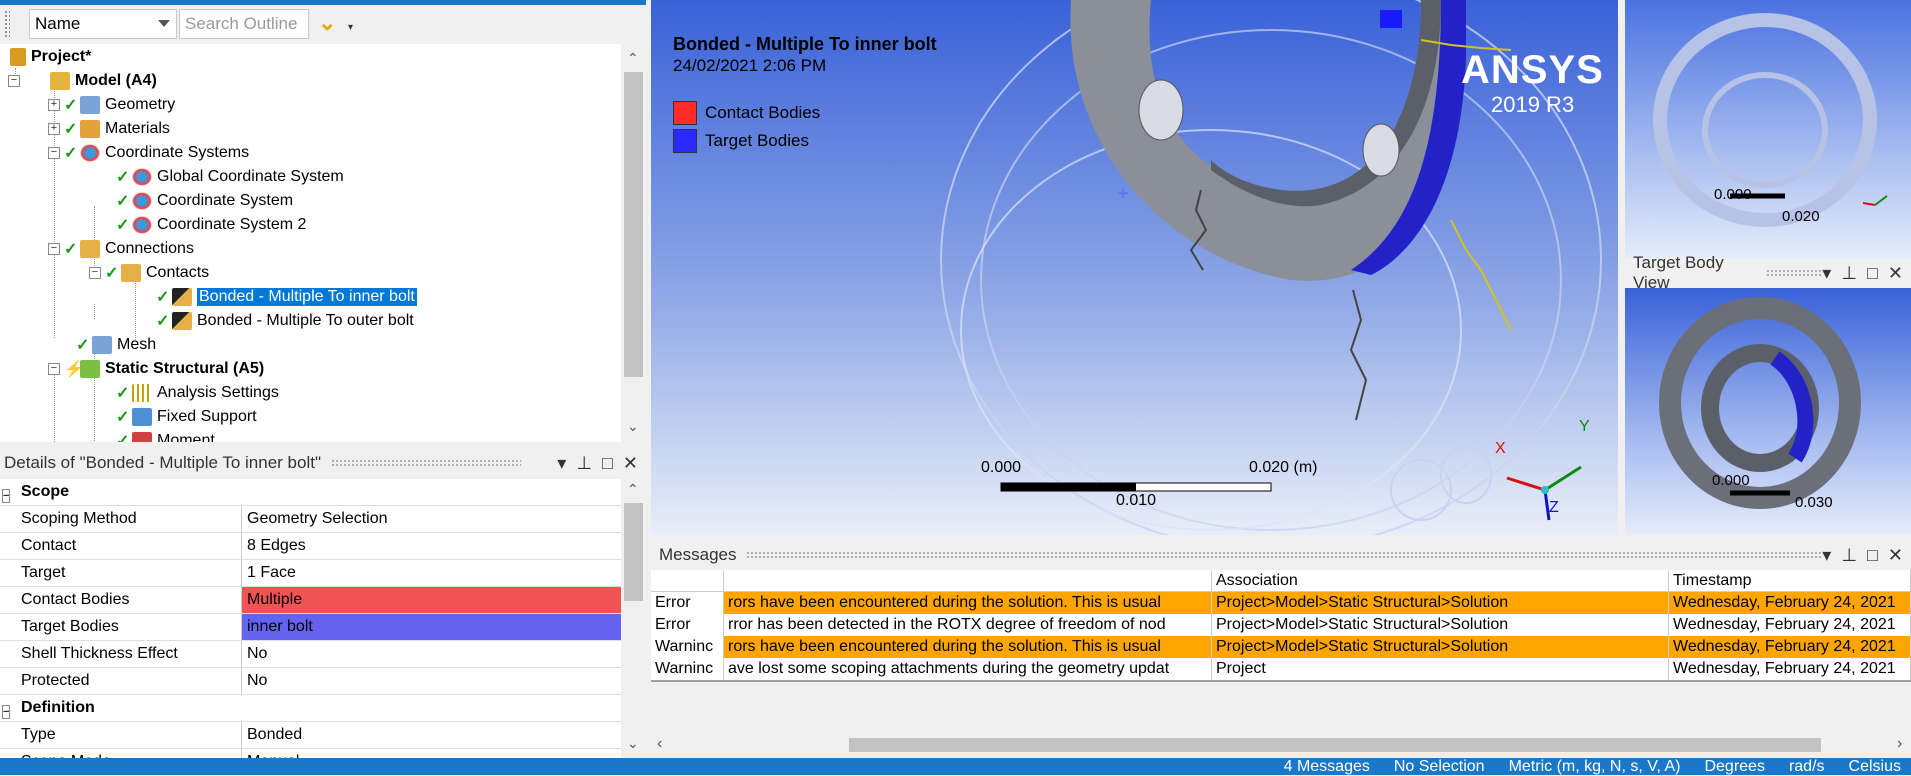 This screenshot has width=1911, height=776. Describe the element at coordinates (431, 600) in the screenshot. I see `contact-bodies-value: Multiple` at that location.